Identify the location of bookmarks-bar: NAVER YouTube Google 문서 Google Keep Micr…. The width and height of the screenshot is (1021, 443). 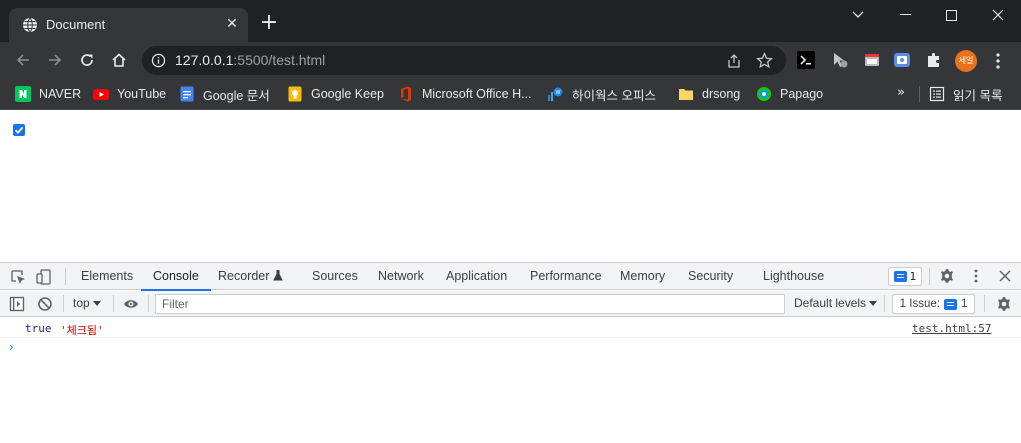
(510, 94).